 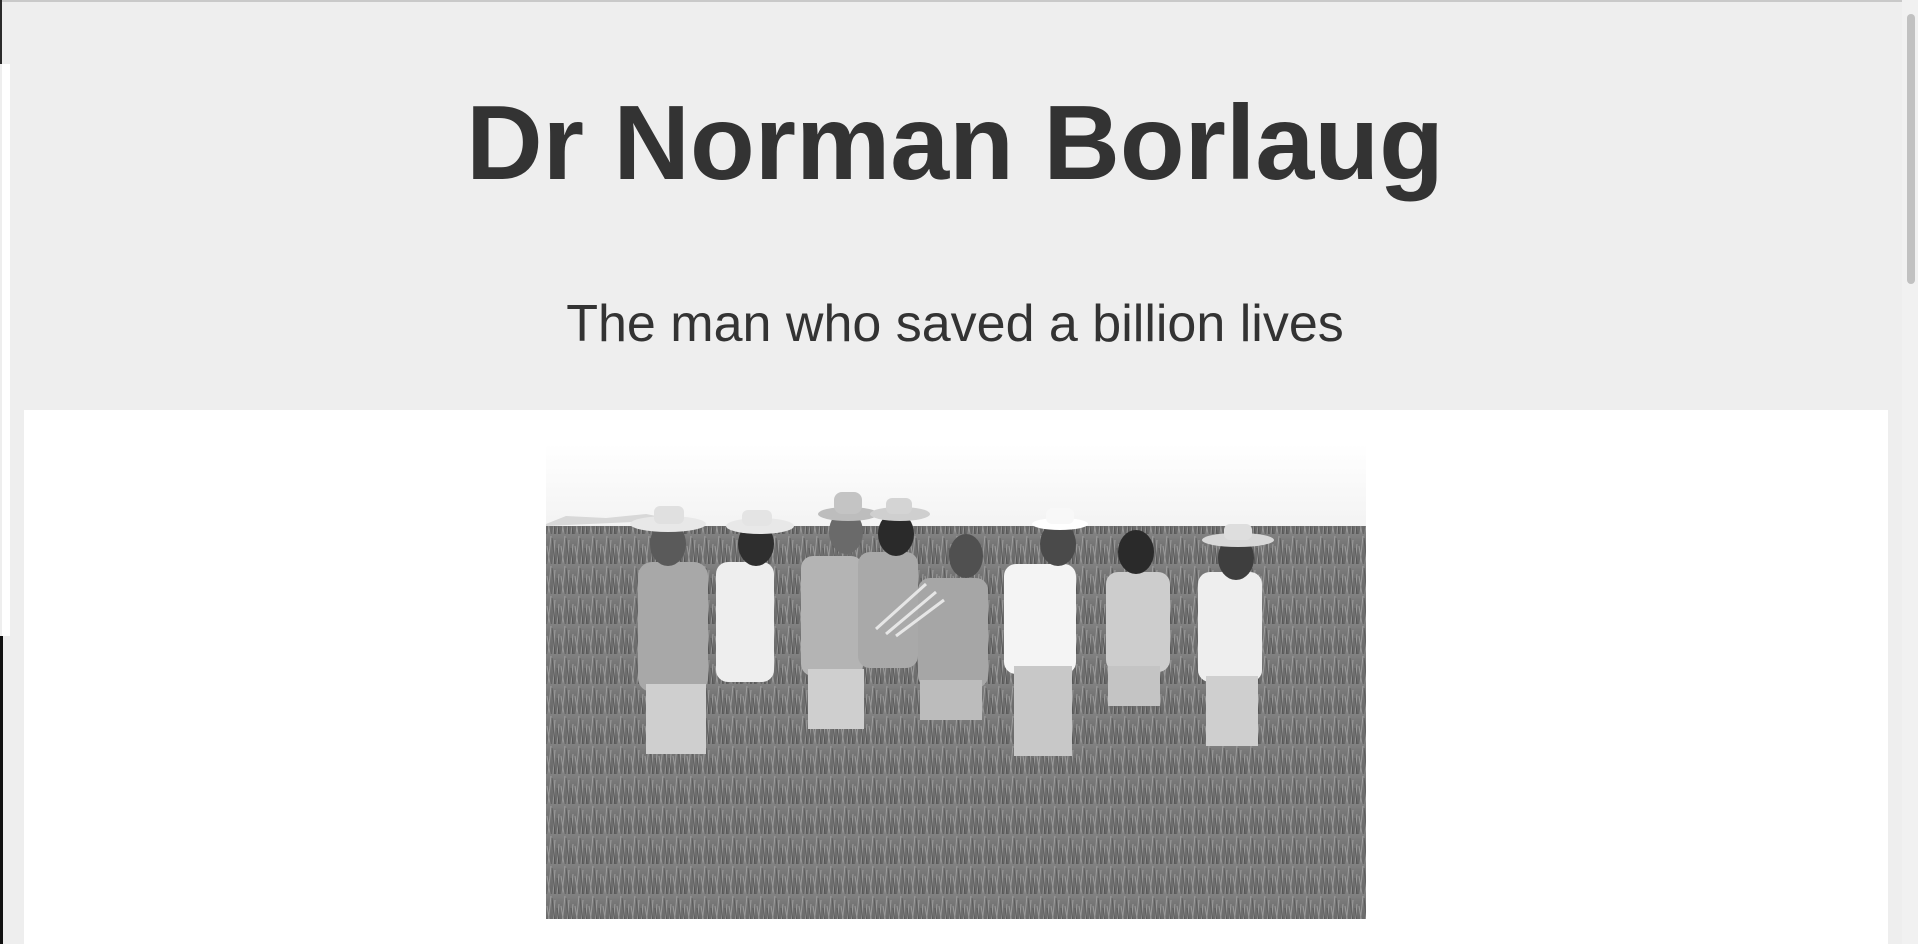 What do you see at coordinates (6, 350) in the screenshot?
I see `window-left-gap` at bounding box center [6, 350].